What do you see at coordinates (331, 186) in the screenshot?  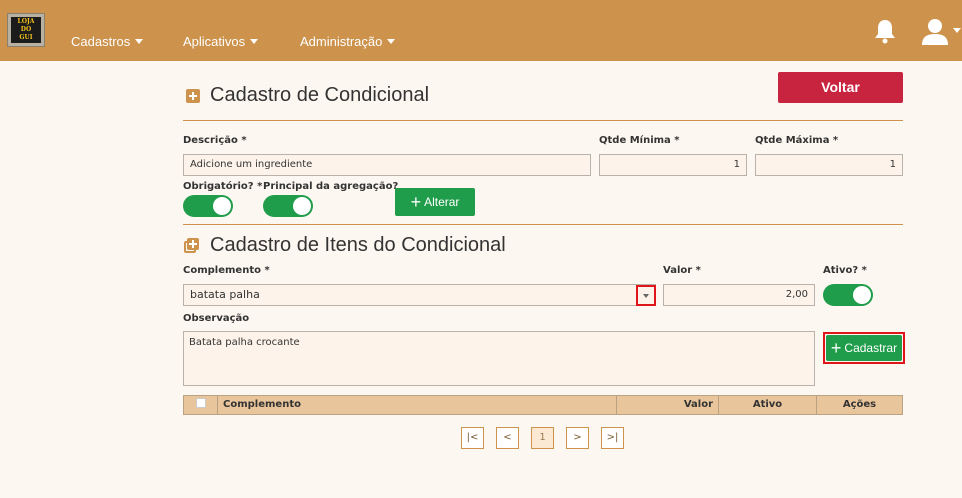 I see `principal-agregacao-label: Principal da agregação?` at bounding box center [331, 186].